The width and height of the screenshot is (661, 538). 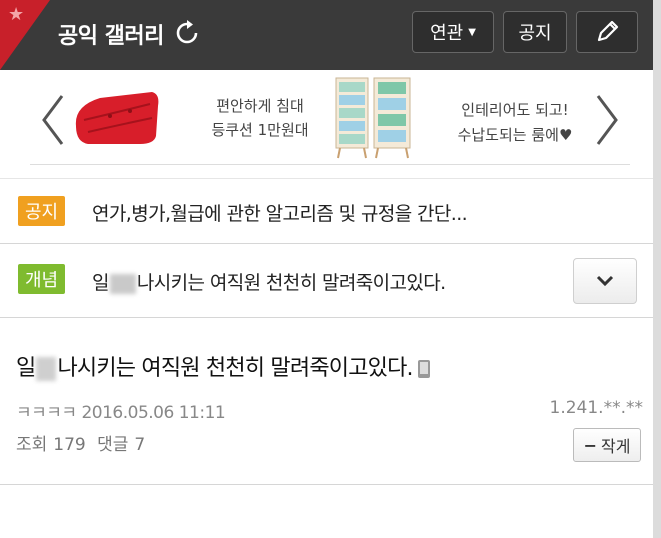 I want to click on arrow-right-icon, so click(x=607, y=120).